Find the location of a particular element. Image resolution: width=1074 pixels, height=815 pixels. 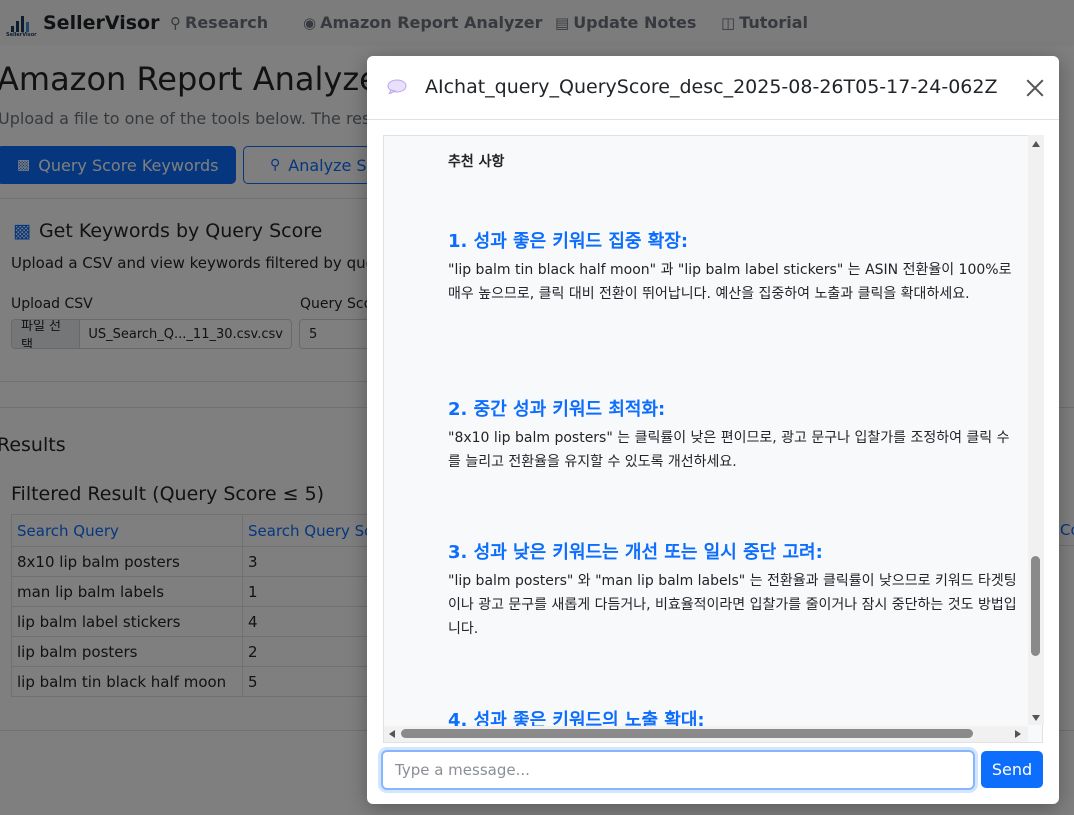

message-input is located at coordinates (678, 770).